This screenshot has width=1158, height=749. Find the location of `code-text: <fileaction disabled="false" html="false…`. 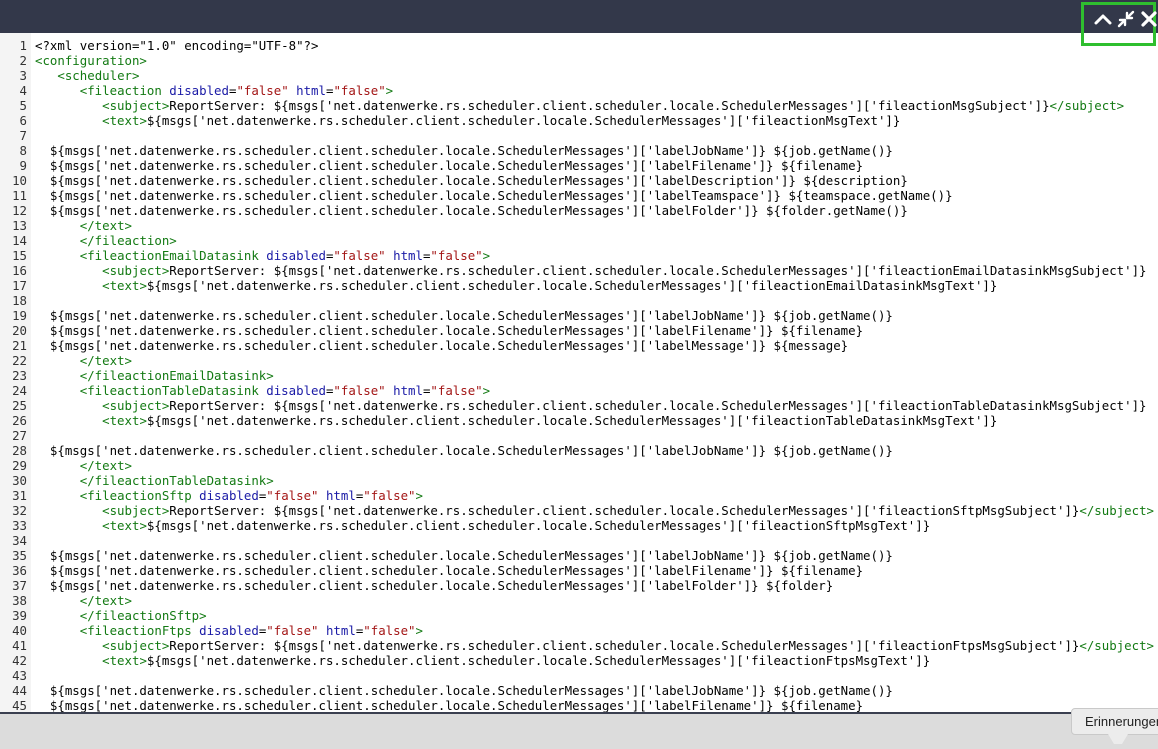

code-text: <fileaction disabled="false" html="false… is located at coordinates (214, 90).